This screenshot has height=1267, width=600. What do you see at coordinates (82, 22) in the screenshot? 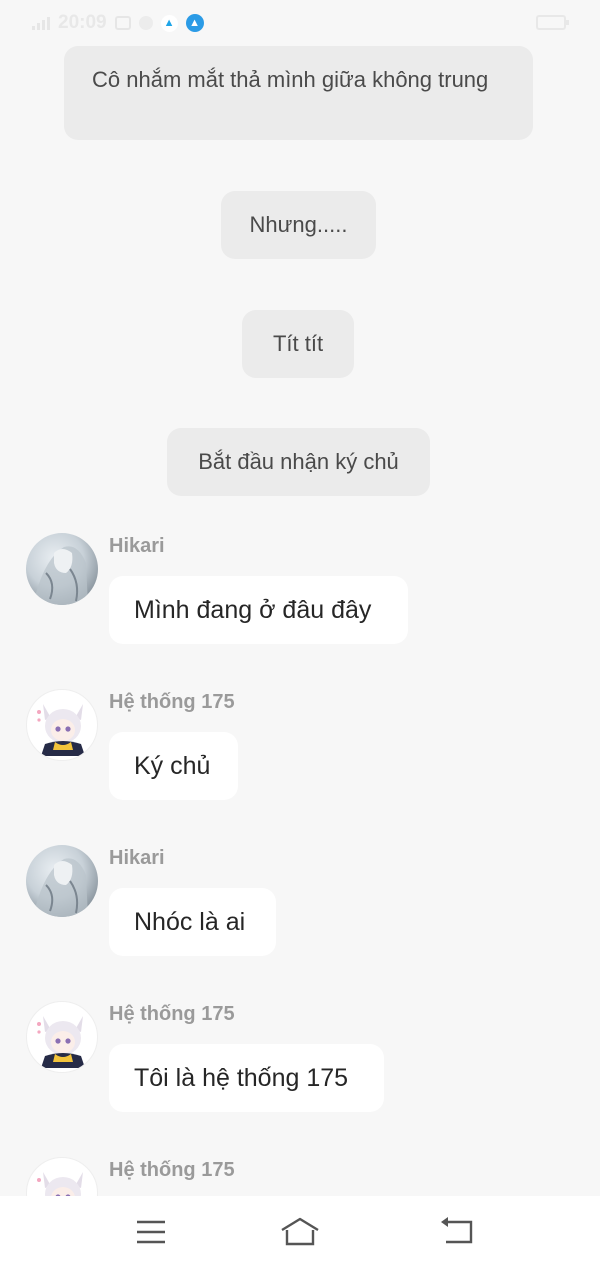
I see `status-time: 20:09` at bounding box center [82, 22].